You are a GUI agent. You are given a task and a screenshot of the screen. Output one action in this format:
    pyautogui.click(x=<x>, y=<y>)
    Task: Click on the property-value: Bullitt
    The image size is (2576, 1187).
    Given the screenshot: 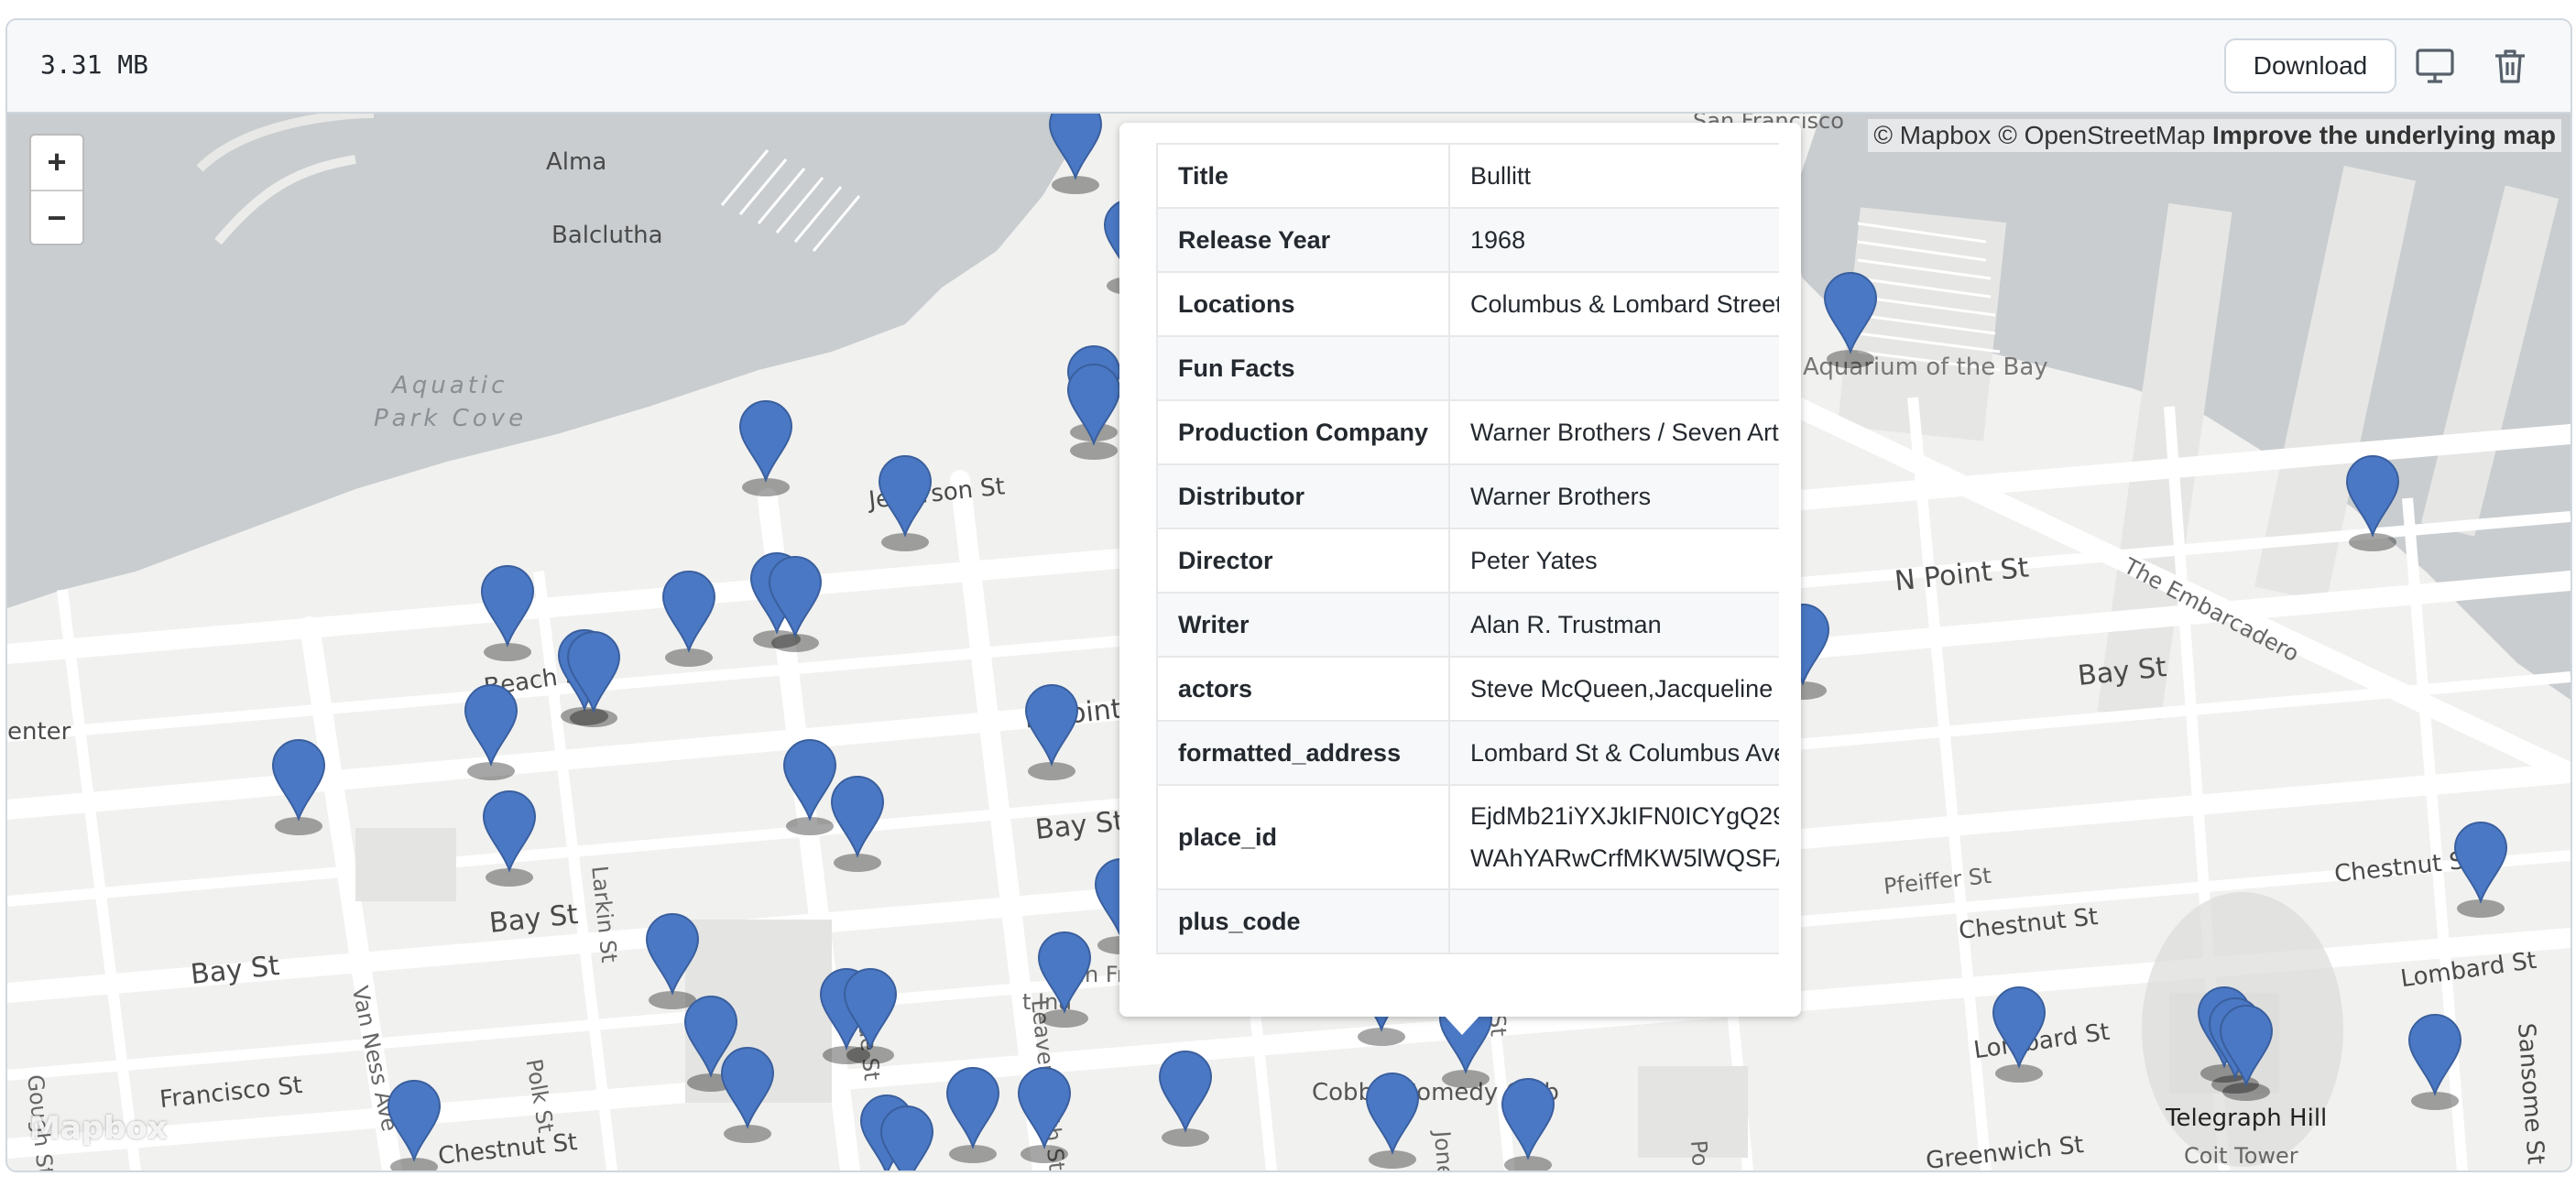 What is the action you would take?
    pyautogui.click(x=1614, y=176)
    